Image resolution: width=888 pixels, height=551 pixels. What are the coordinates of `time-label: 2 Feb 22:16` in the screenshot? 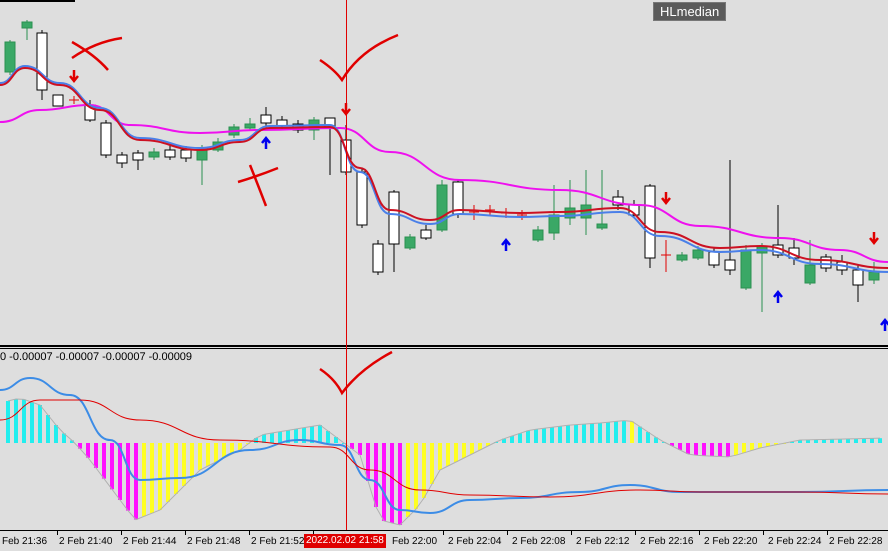 It's located at (667, 541).